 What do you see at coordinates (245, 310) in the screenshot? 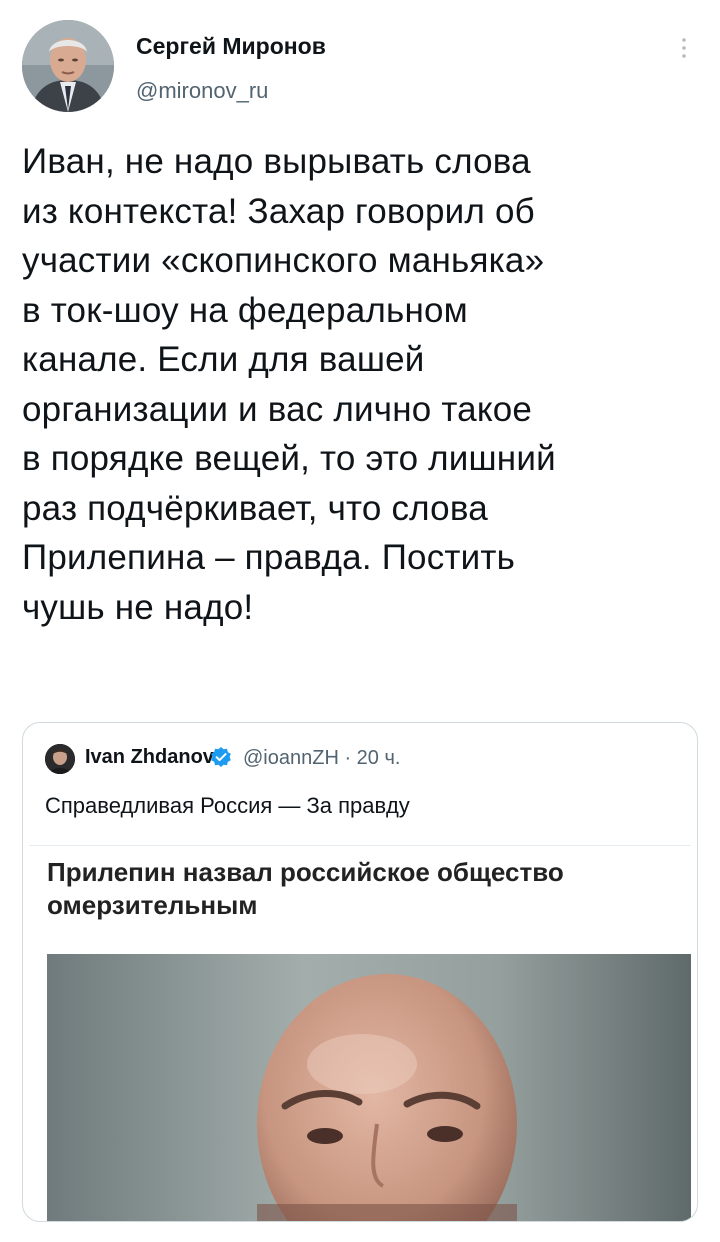
I see `tweet-text-line: в ток-шоу на федеральном` at bounding box center [245, 310].